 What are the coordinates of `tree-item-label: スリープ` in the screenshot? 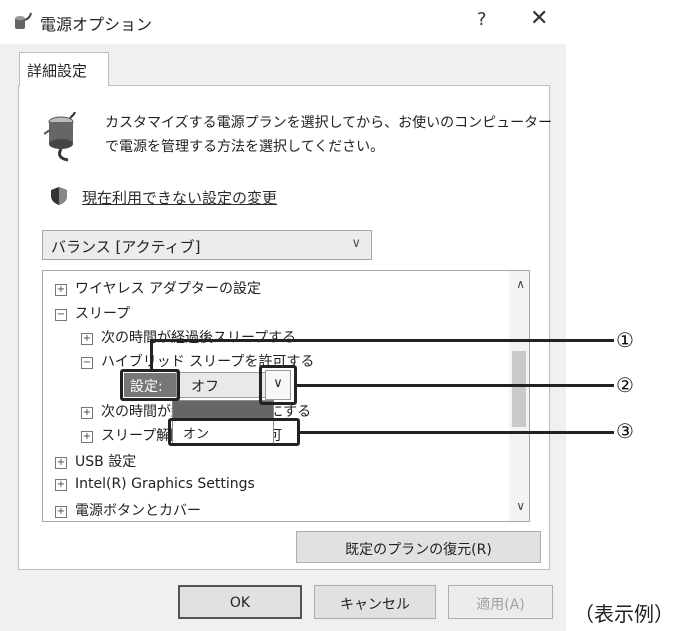 It's located at (103, 314).